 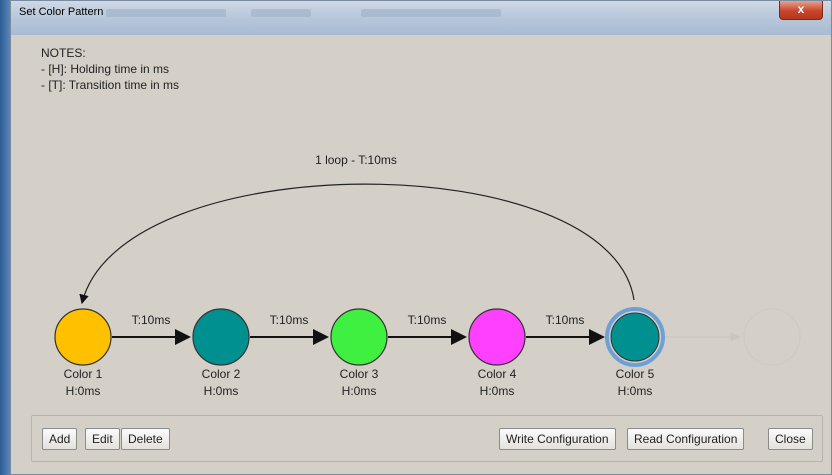 What do you see at coordinates (151, 320) in the screenshot?
I see `transition-label-1: T:10ms` at bounding box center [151, 320].